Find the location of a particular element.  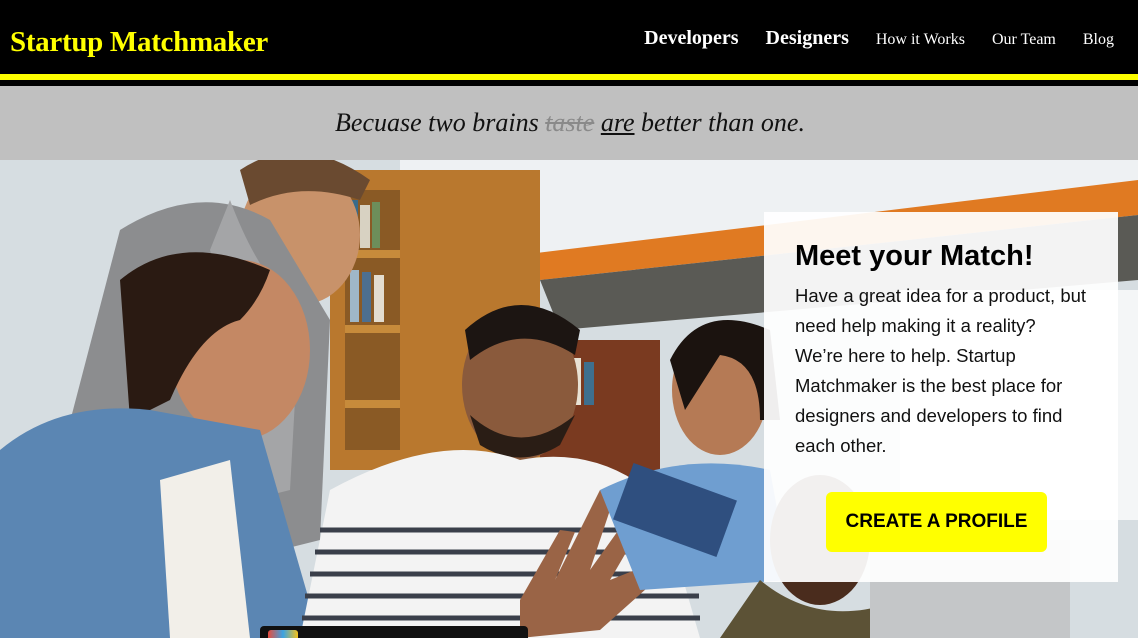

taskbar-overlay is located at coordinates (394, 632).